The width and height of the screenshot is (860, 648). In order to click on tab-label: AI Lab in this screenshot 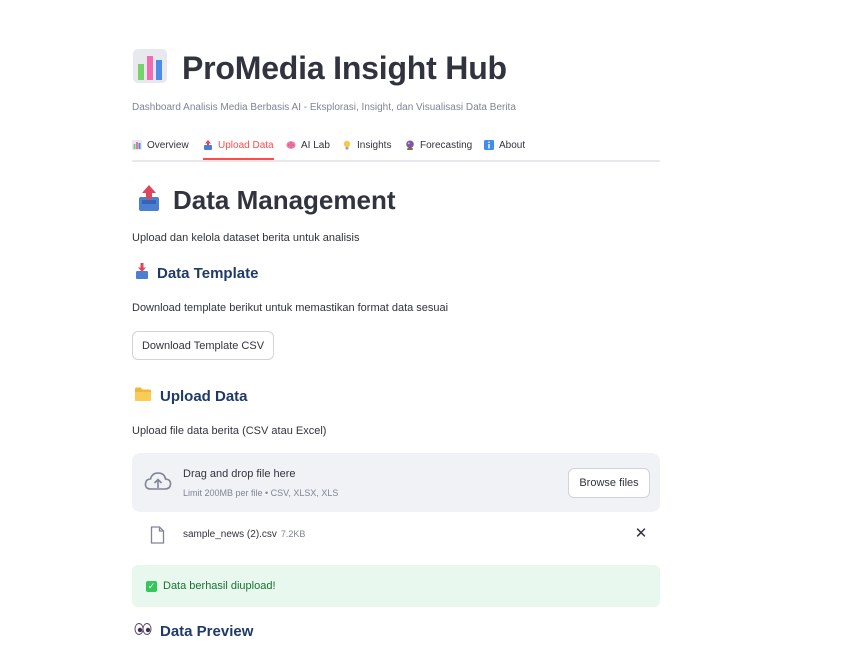, I will do `click(315, 145)`.